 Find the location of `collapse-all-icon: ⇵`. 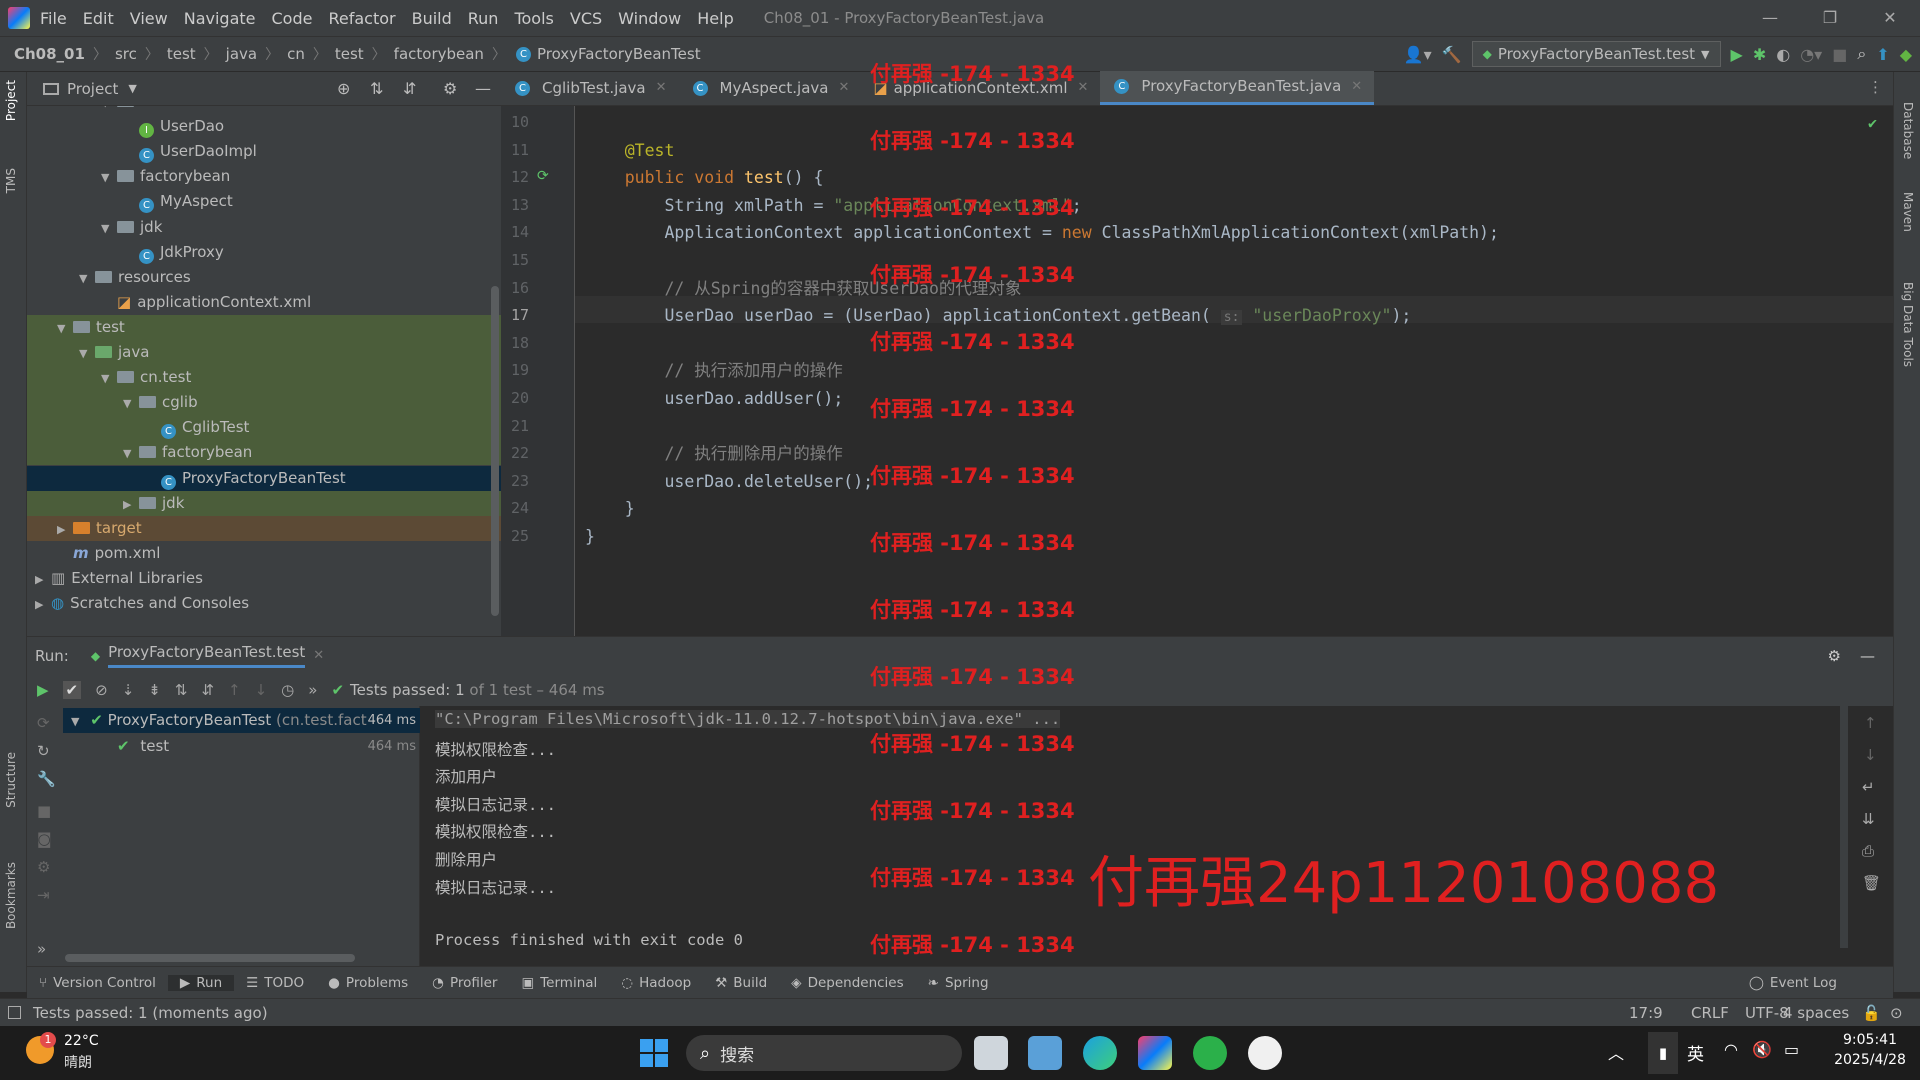

collapse-all-icon: ⇵ is located at coordinates (409, 88).